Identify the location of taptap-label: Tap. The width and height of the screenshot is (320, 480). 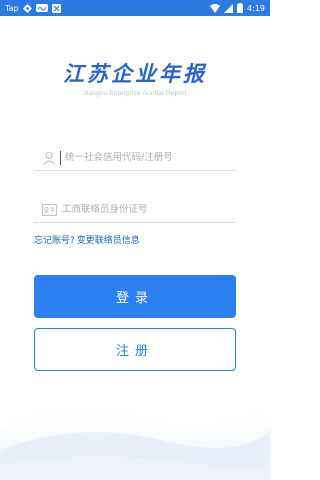
(12, 8).